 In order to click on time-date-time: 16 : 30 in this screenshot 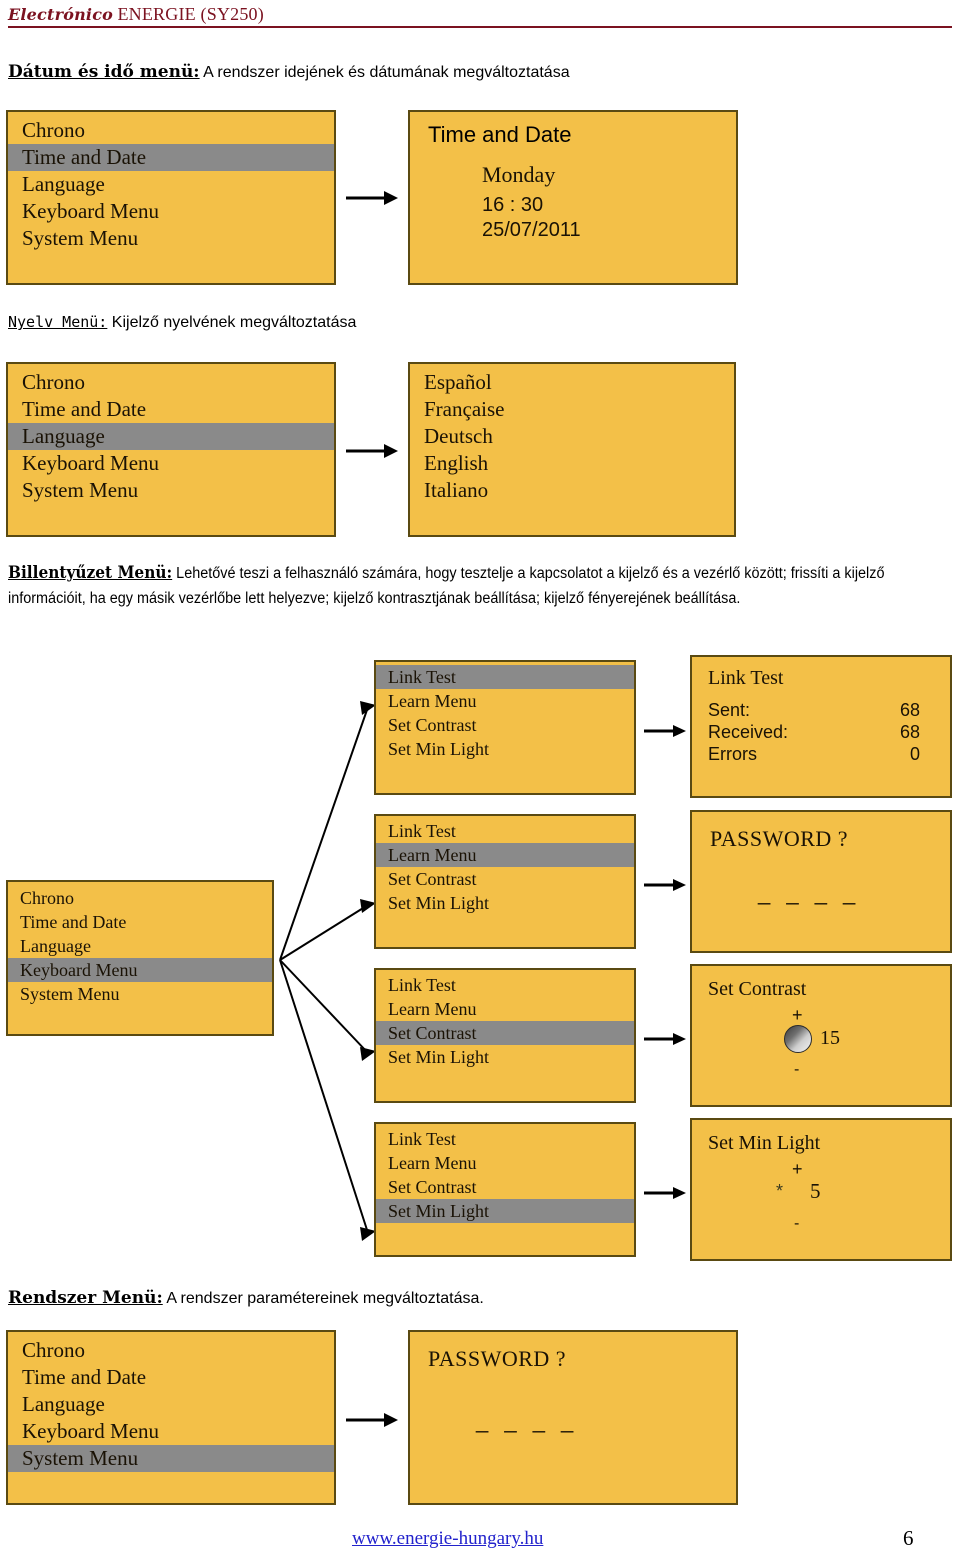, I will do `click(513, 205)`.